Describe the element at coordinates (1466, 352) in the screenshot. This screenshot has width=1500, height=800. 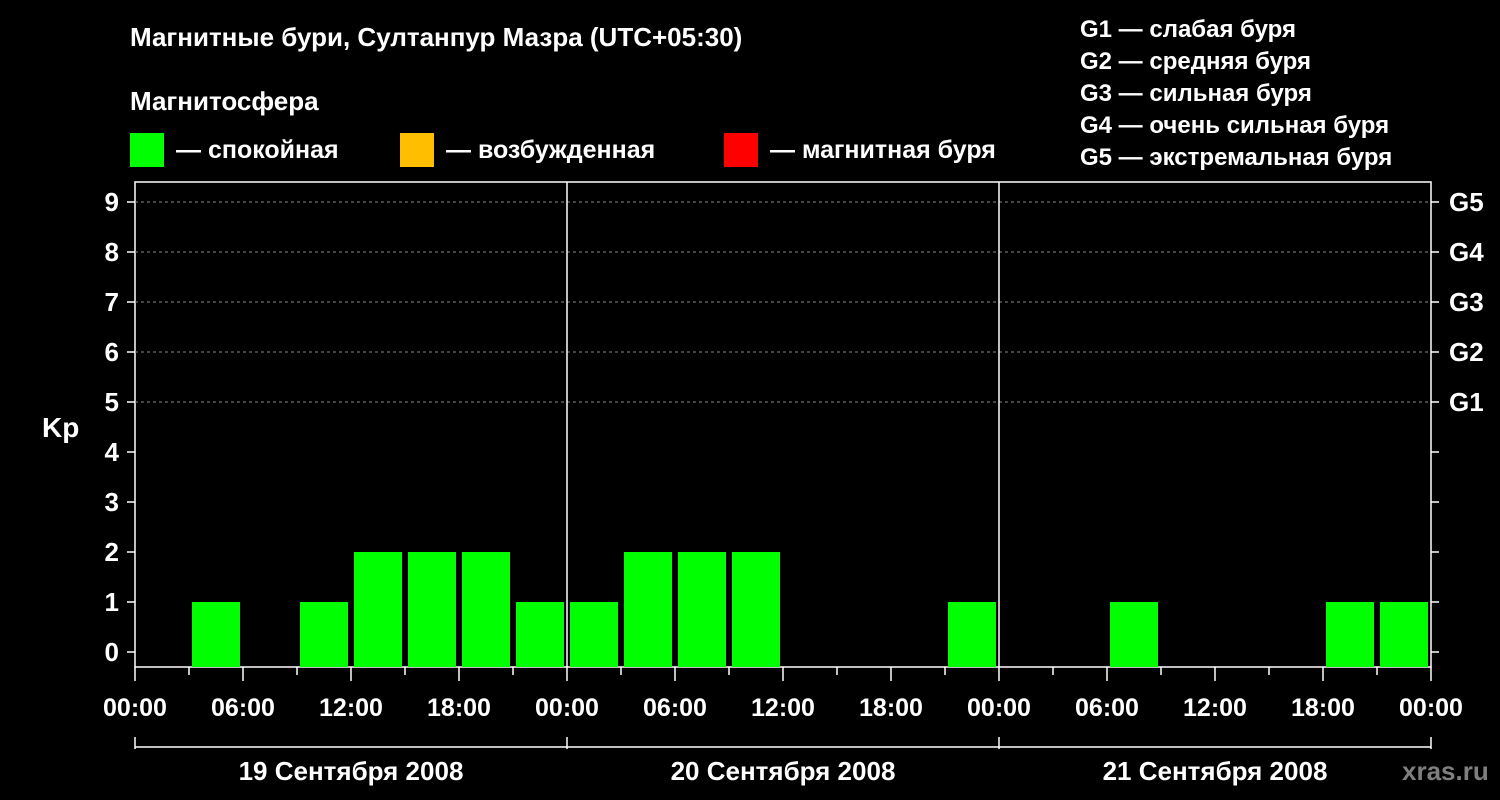
I see `g-label-g2: G2` at that location.